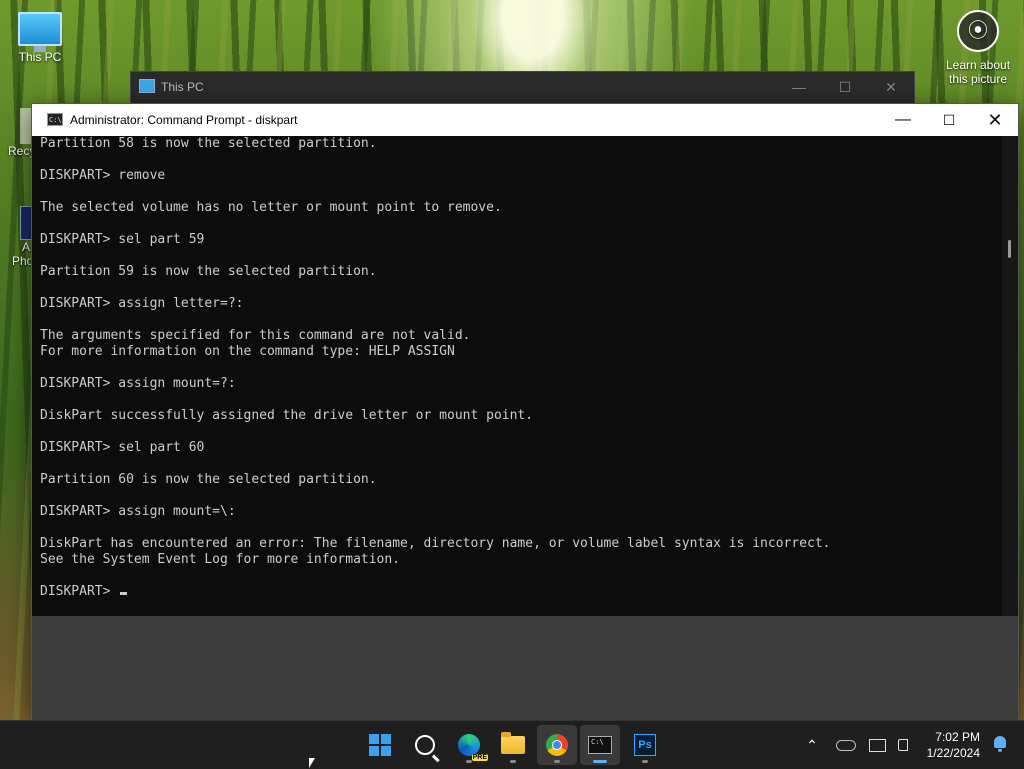  I want to click on scrollbar-thumb, so click(1009, 249).